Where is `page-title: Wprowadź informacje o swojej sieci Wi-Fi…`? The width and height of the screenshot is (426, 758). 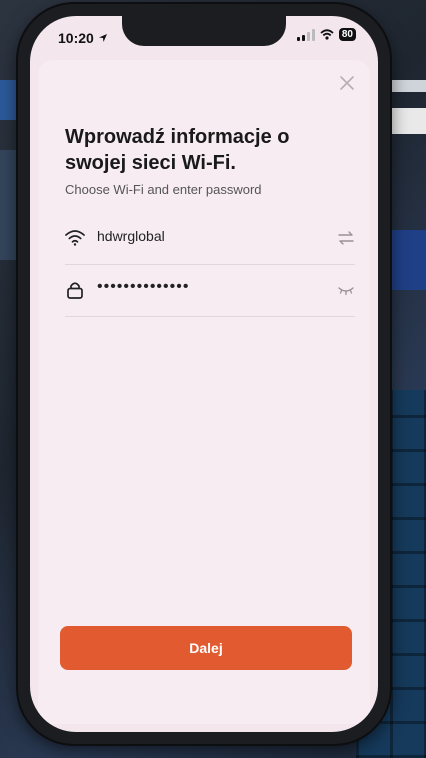 page-title: Wprowadź informacje o swojej sieci Wi-Fi… is located at coordinates (177, 150).